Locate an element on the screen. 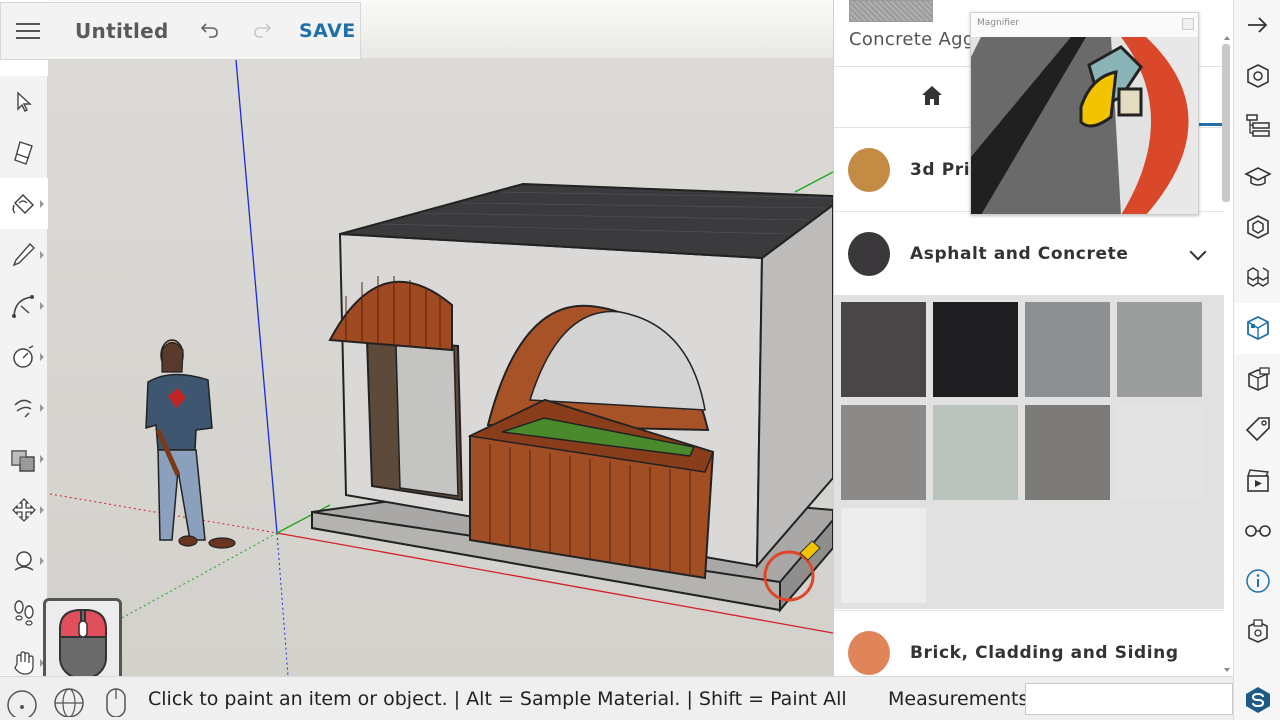 This screenshot has width=1280, height=720. tags-icon is located at coordinates (1257, 429).